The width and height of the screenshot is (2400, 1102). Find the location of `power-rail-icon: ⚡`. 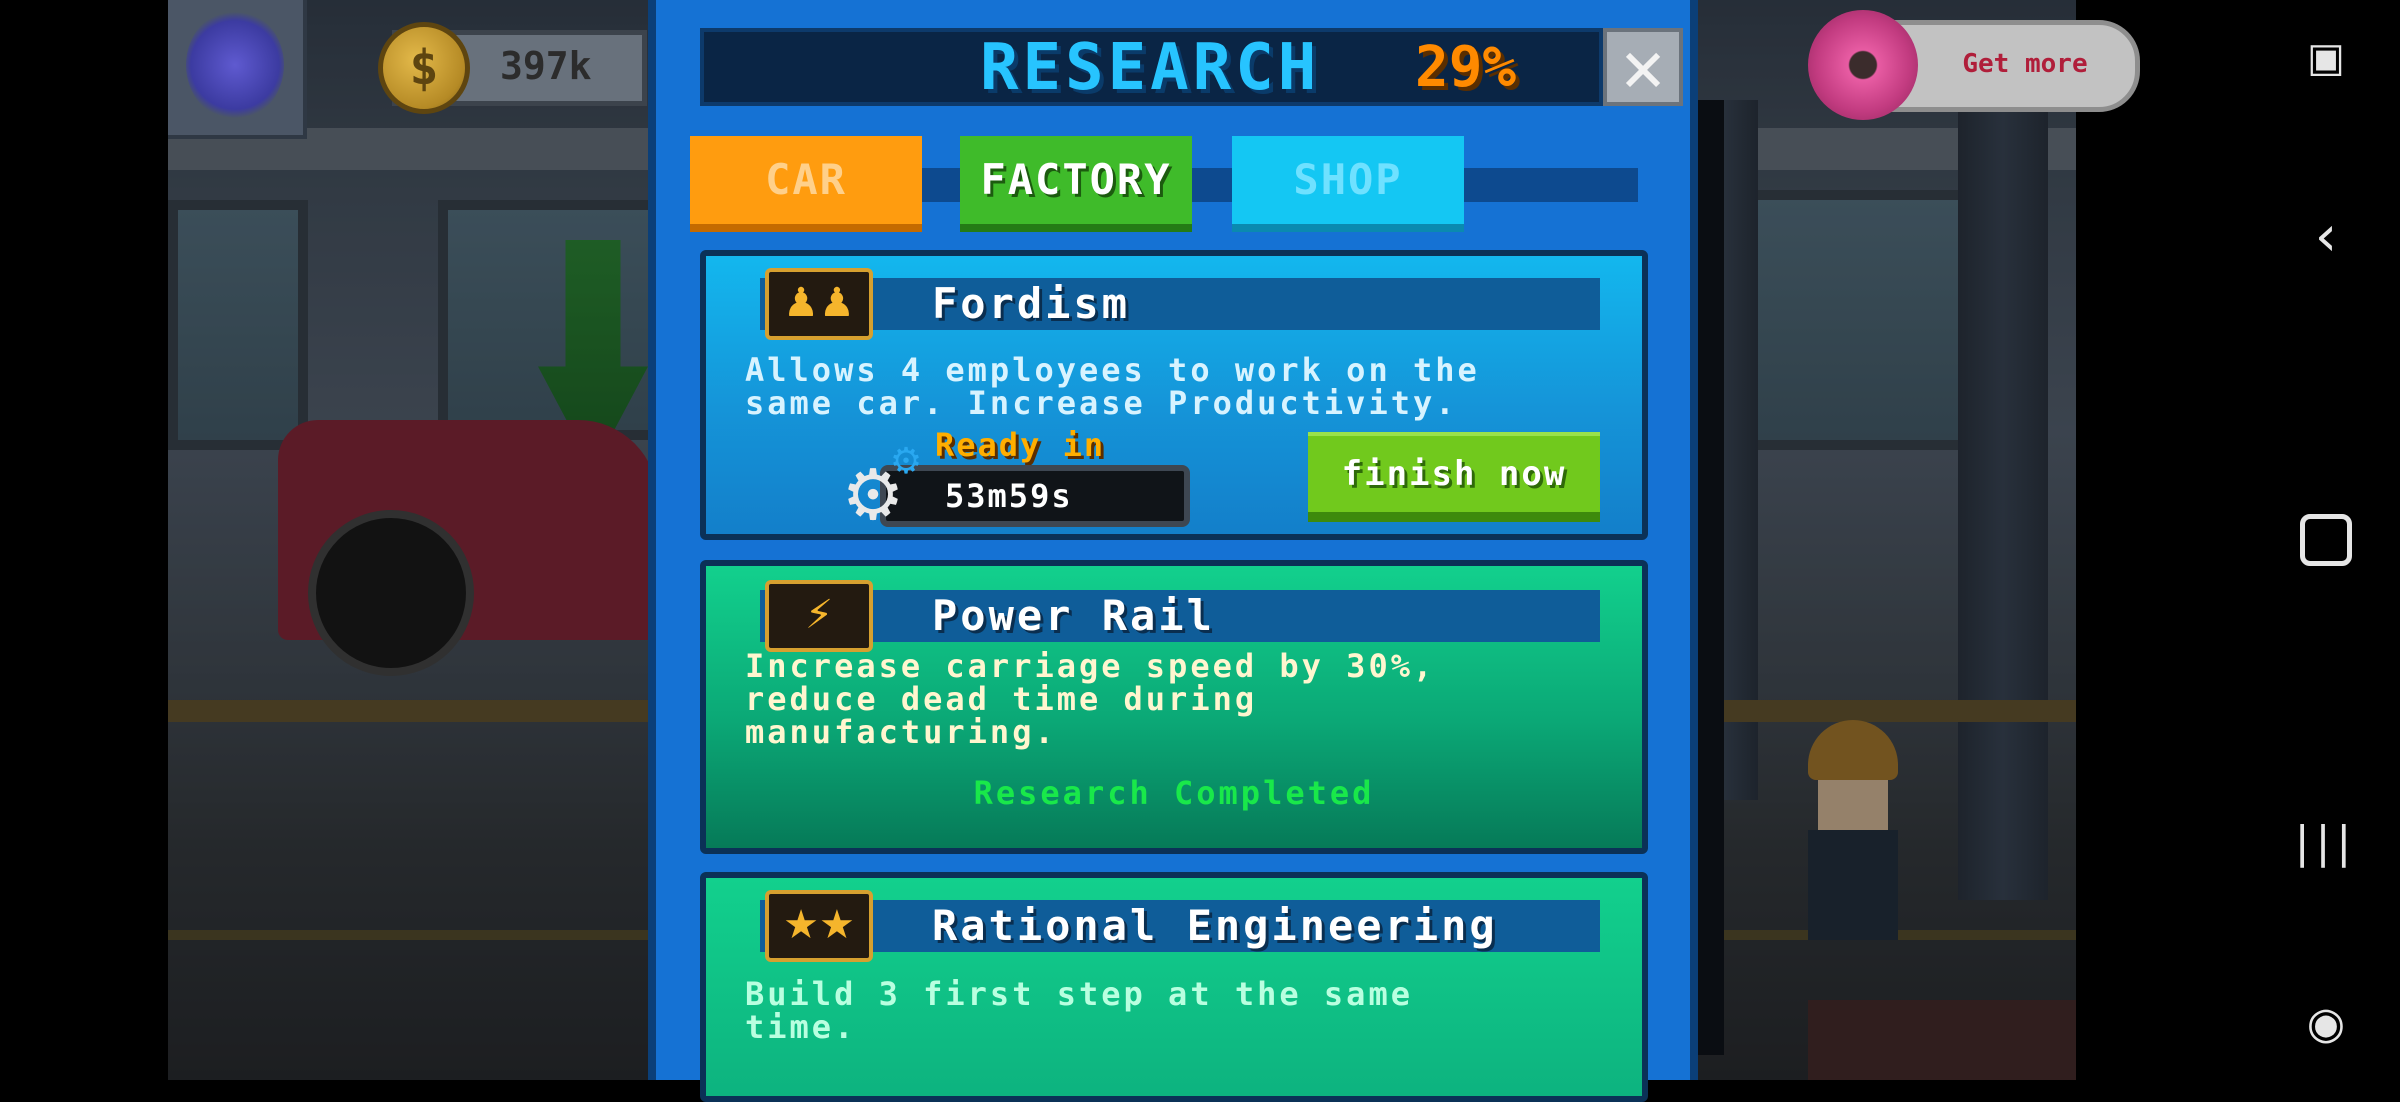

power-rail-icon: ⚡ is located at coordinates (819, 616).